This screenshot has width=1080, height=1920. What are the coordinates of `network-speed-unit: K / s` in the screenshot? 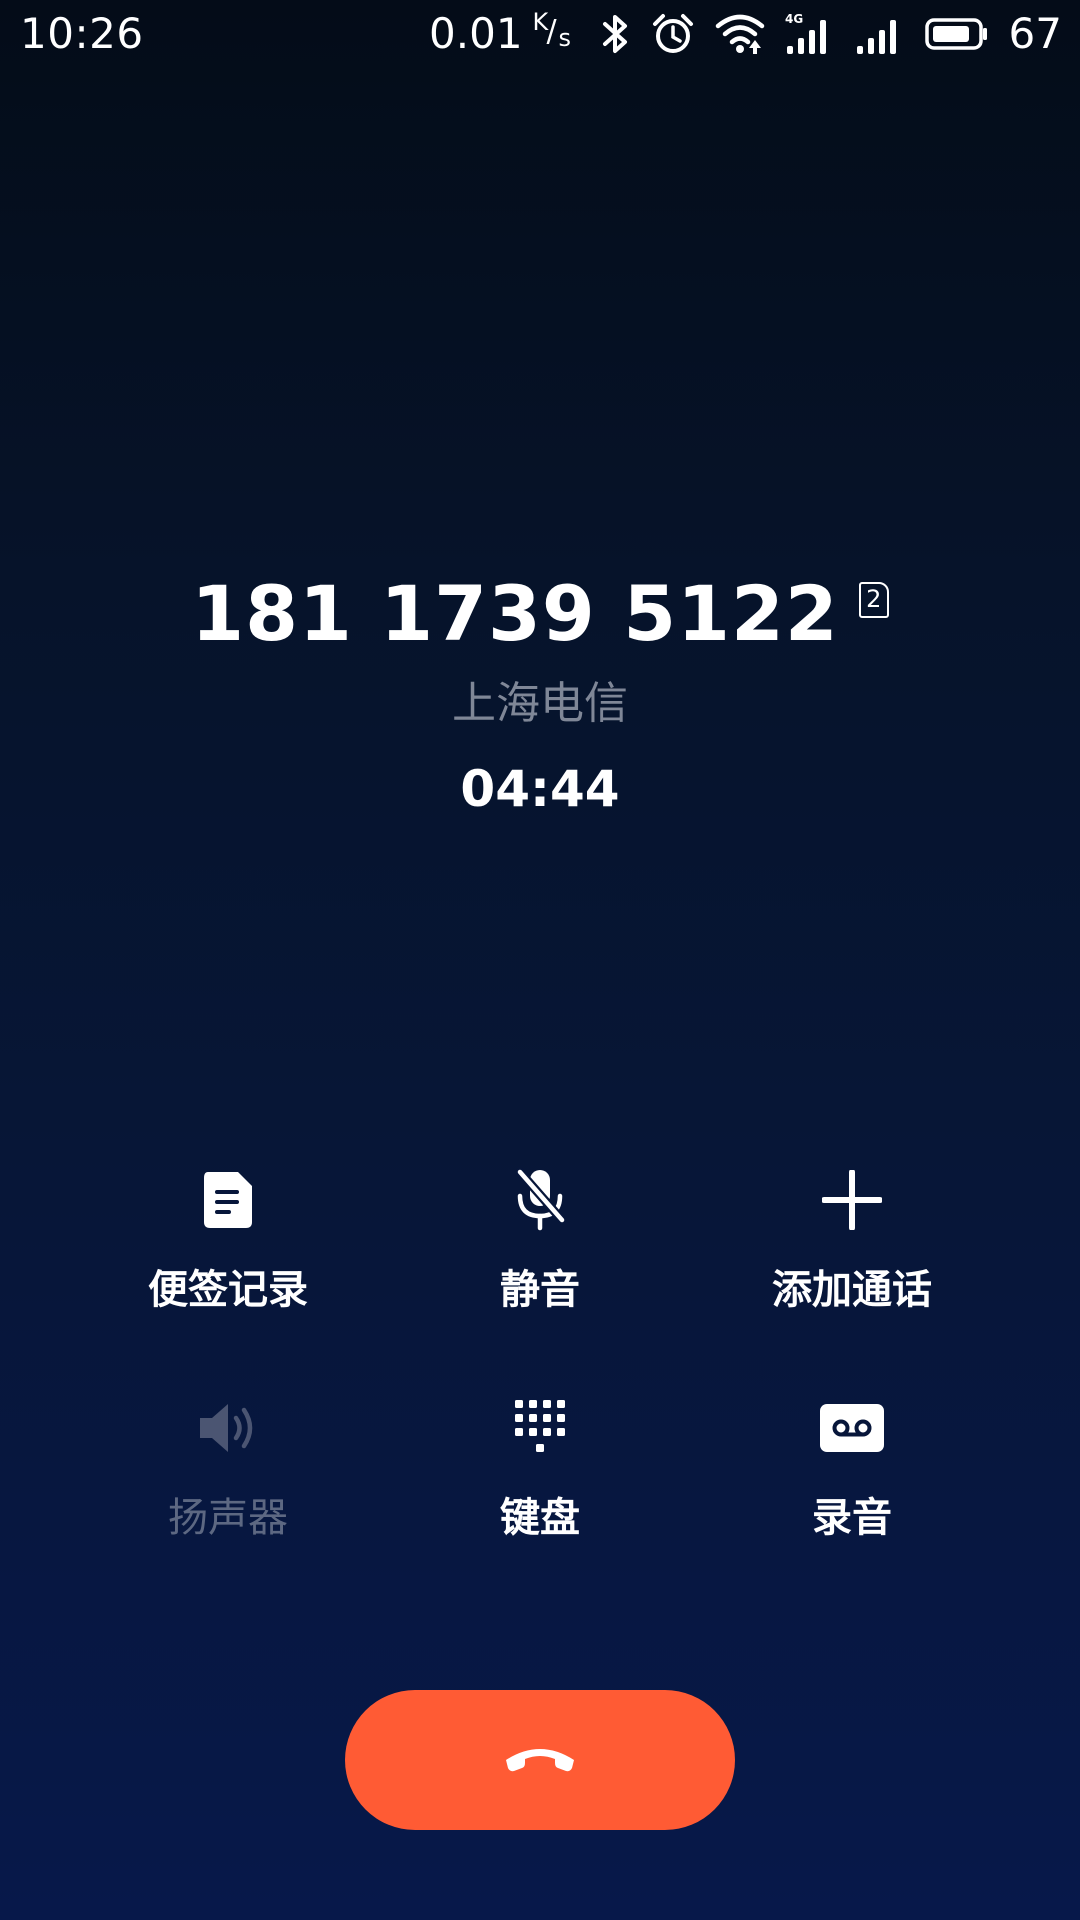 It's located at (552, 30).